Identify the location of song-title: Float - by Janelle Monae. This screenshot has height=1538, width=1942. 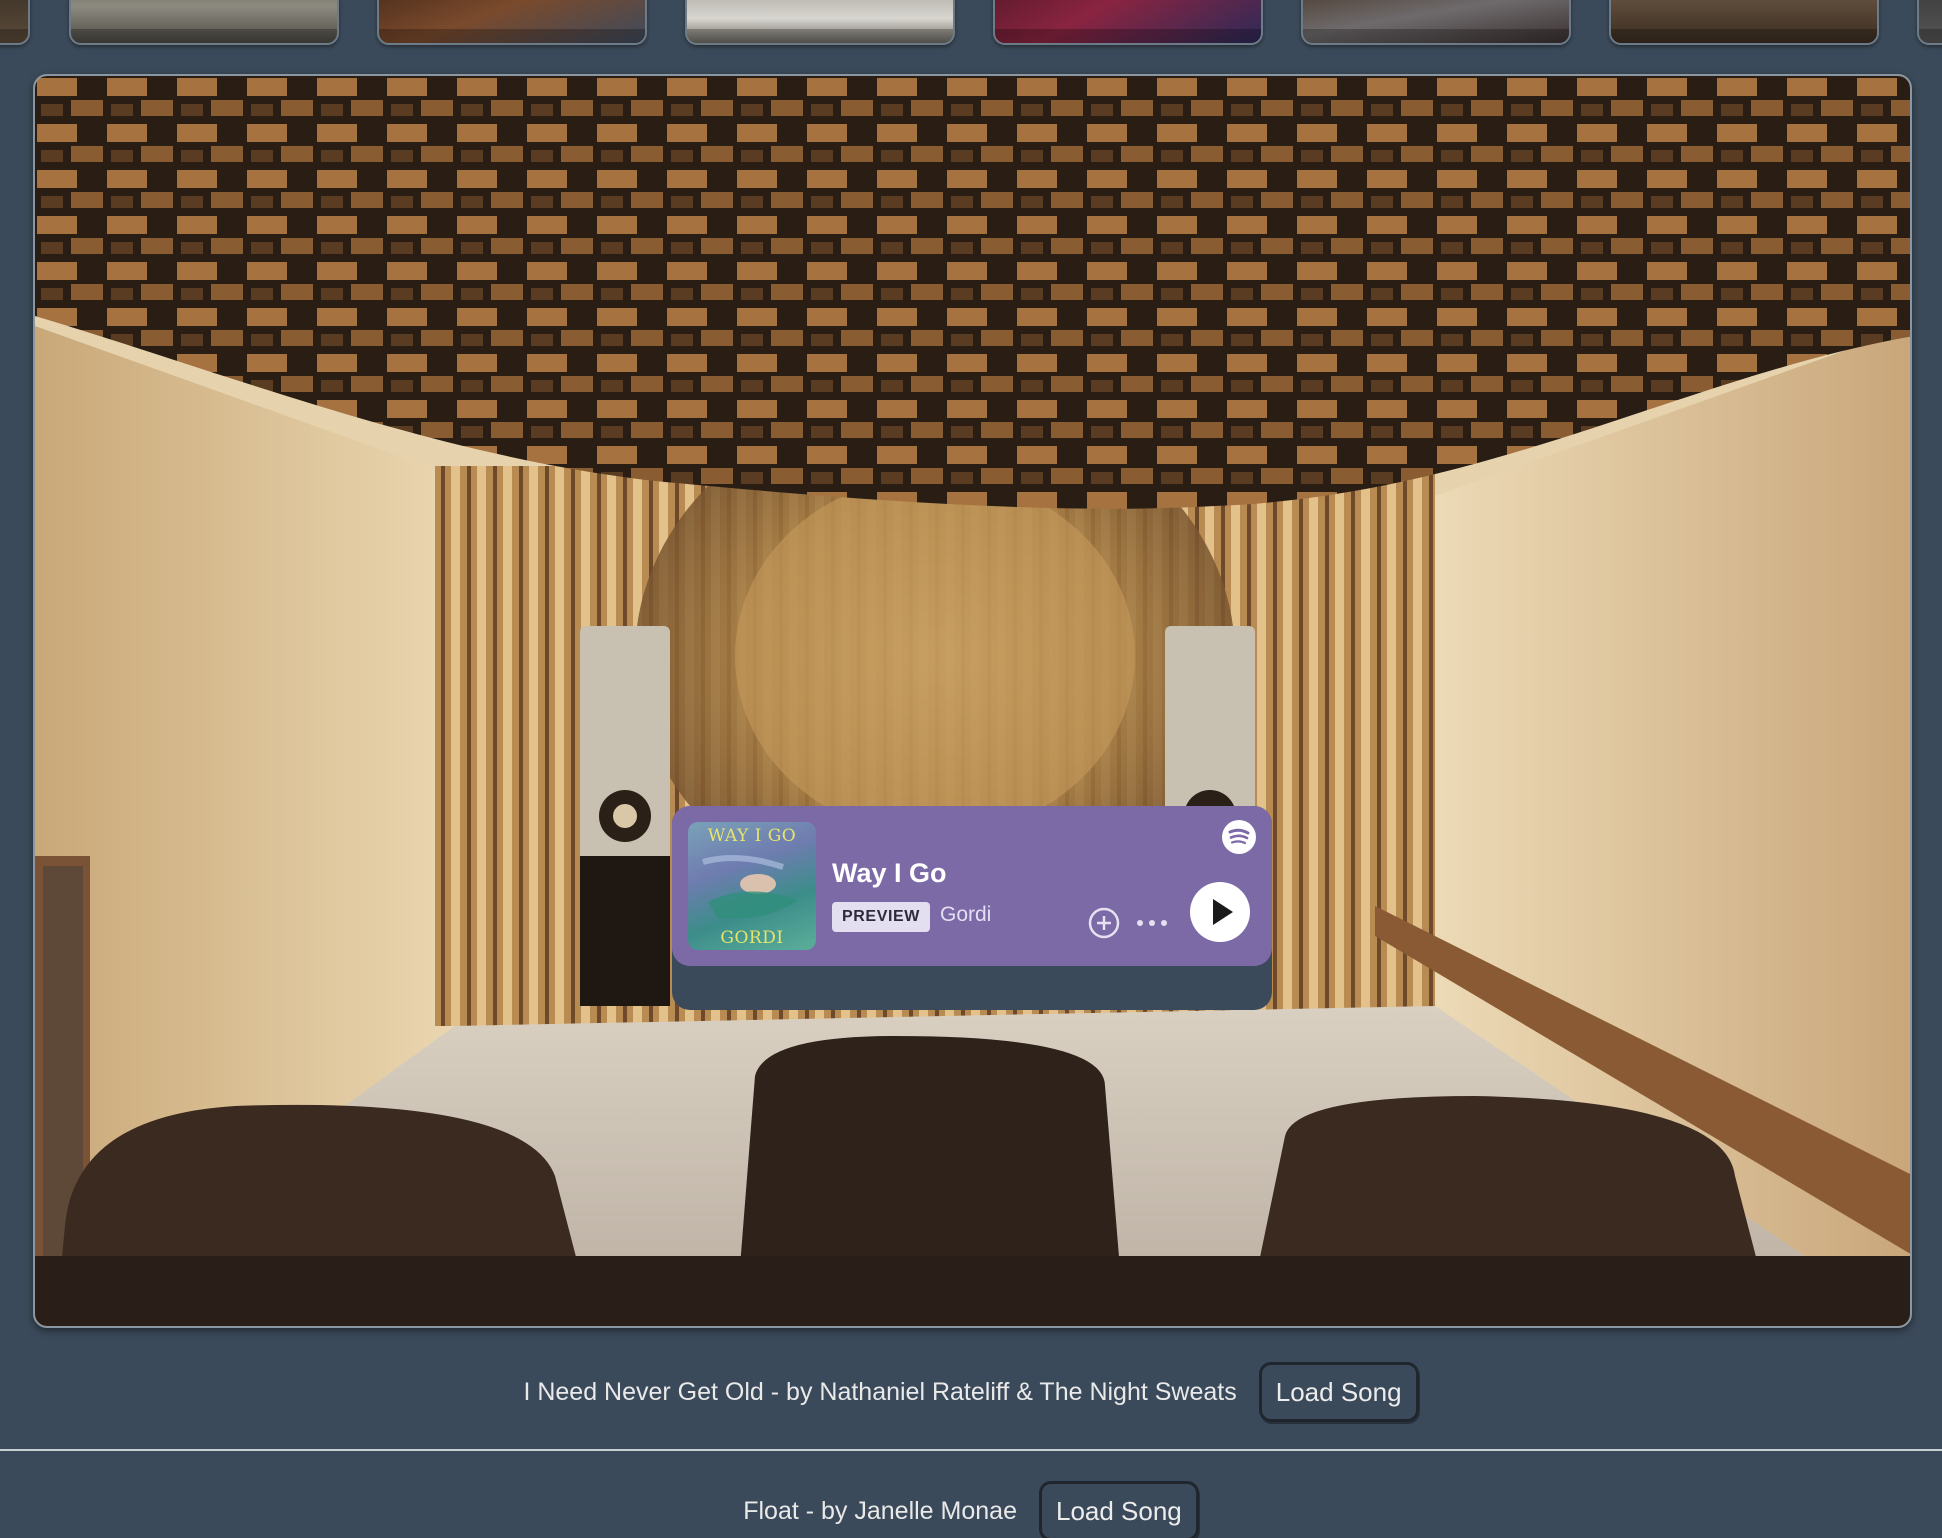
(880, 1510).